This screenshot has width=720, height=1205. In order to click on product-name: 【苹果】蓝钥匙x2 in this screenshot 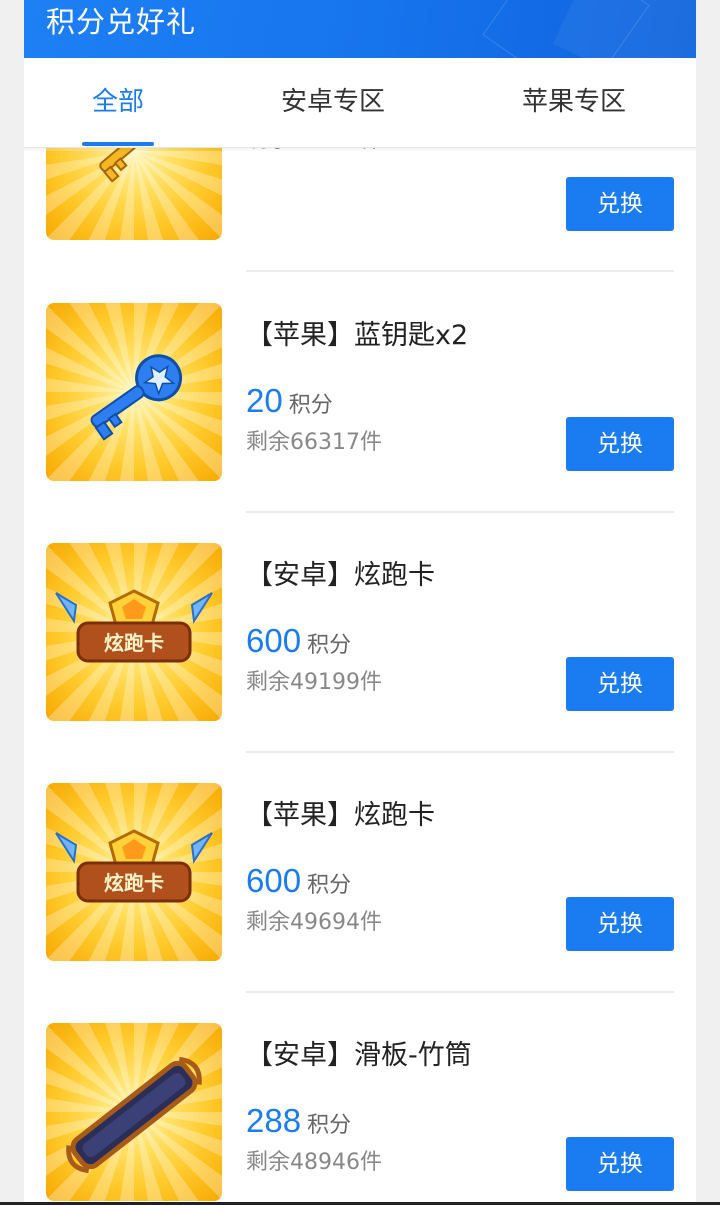, I will do `click(357, 335)`.